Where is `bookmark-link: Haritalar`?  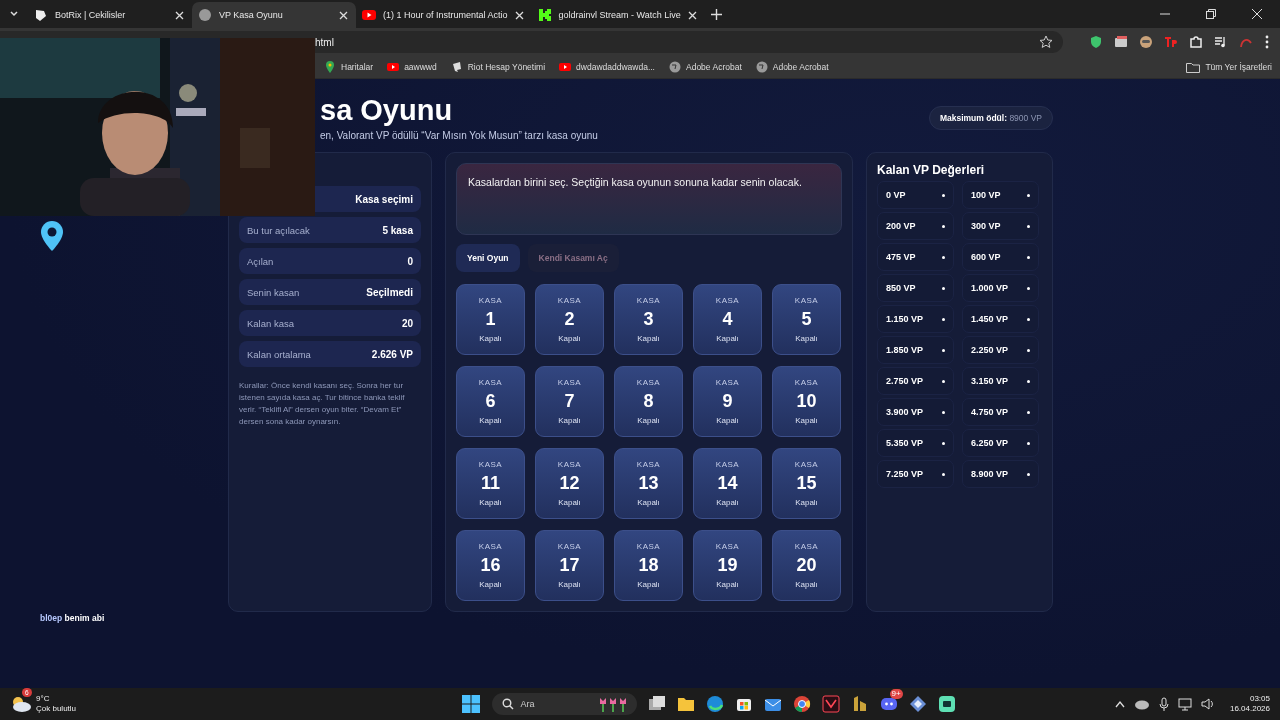
bookmark-link: Haritalar is located at coordinates (349, 67).